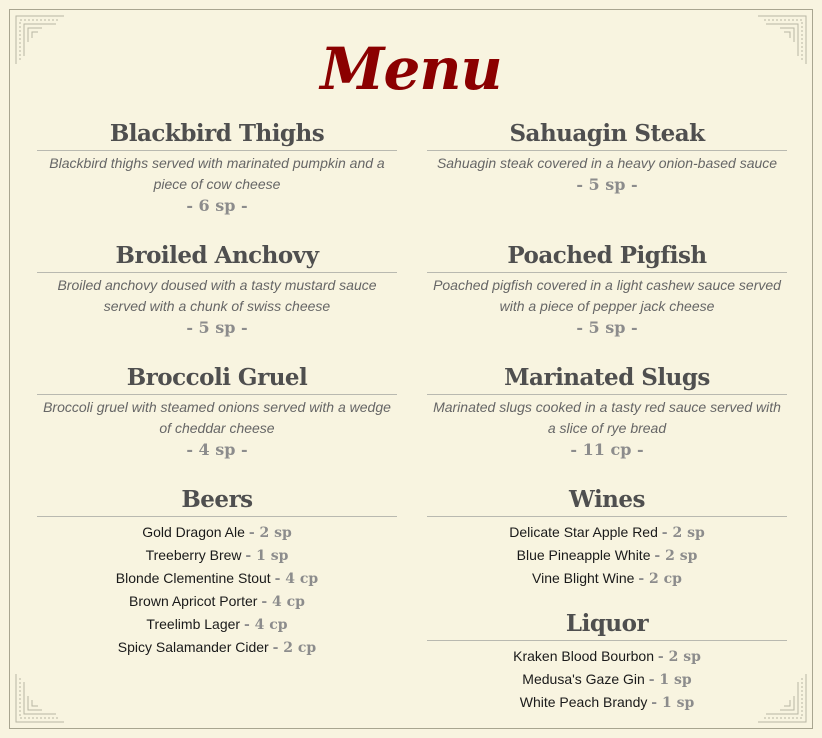 This screenshot has height=738, width=822. What do you see at coordinates (217, 500) in the screenshot?
I see `section-heading: Beers` at bounding box center [217, 500].